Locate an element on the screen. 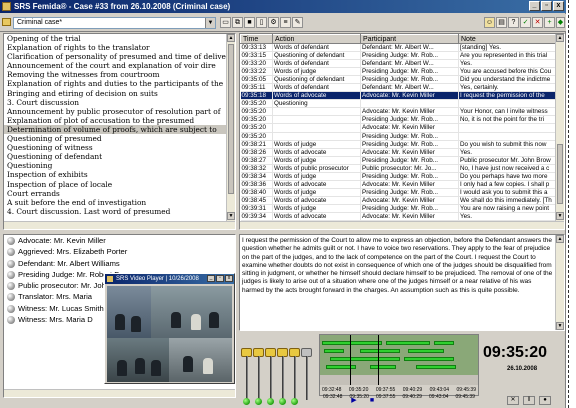 This screenshot has width=576, height=408. maximize-button: ▫ is located at coordinates (546, 6).